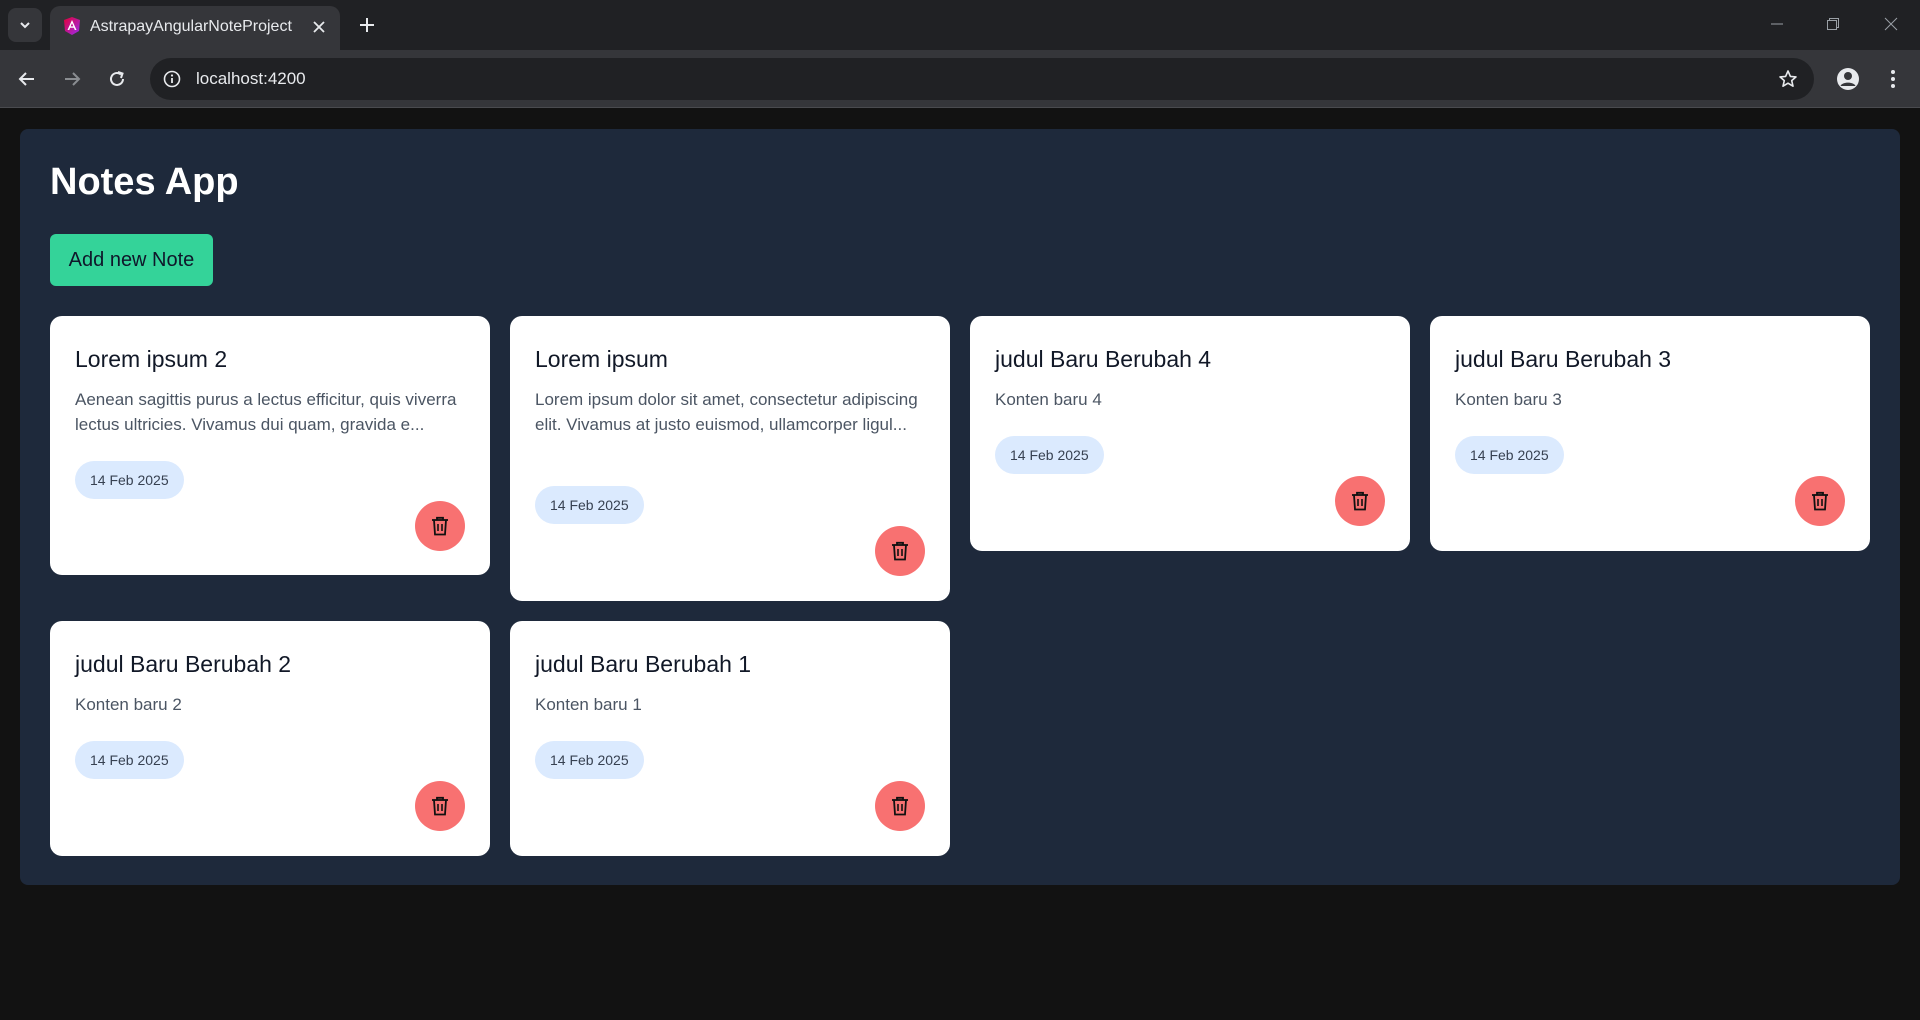 The width and height of the screenshot is (1920, 1020). Describe the element at coordinates (128, 704) in the screenshot. I see `note-content: Konten baru 2` at that location.